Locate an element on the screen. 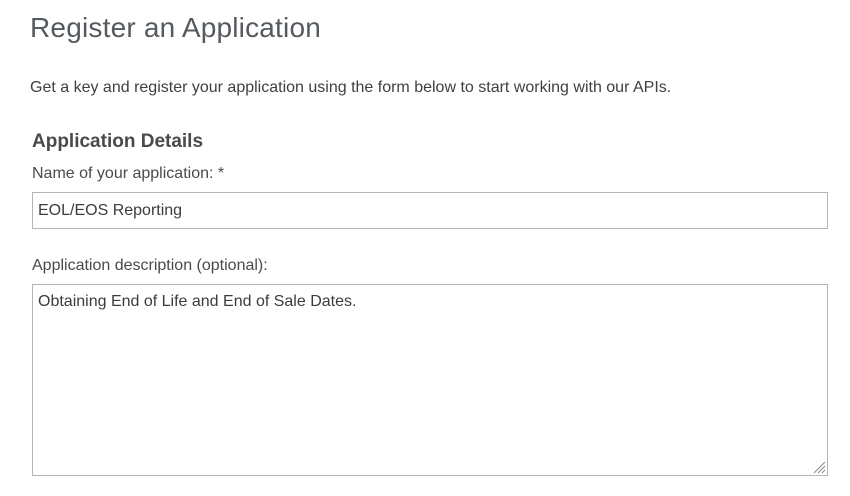  section-title-application-details: Application Details is located at coordinates (118, 141).